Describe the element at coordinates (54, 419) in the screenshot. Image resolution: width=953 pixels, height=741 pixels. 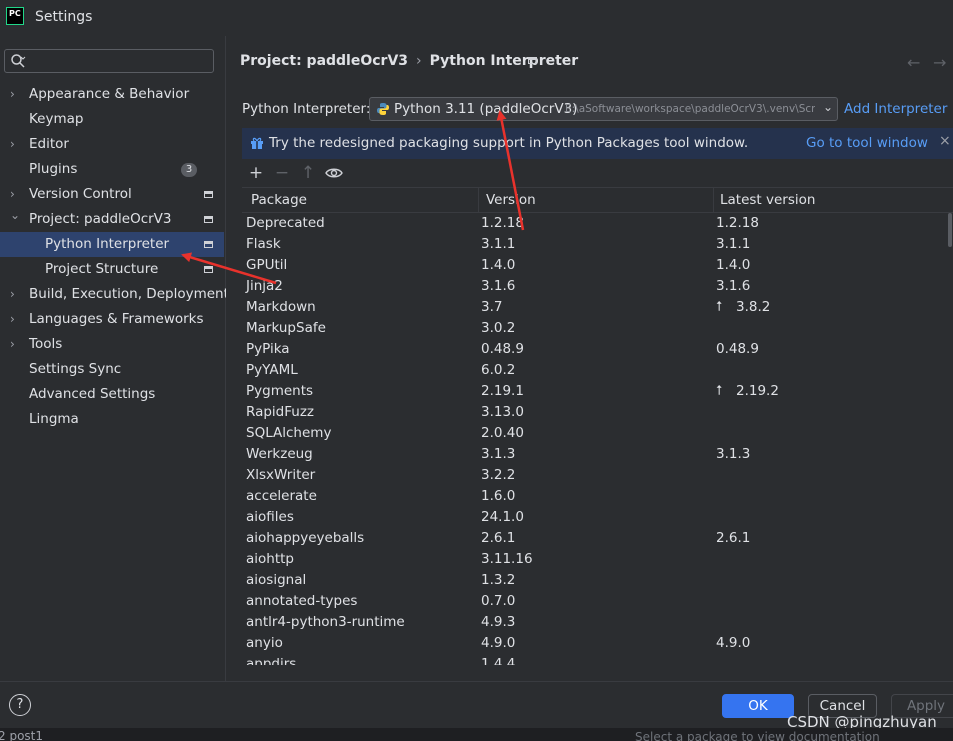
I see `sidebar-item-label: Lingma` at that location.